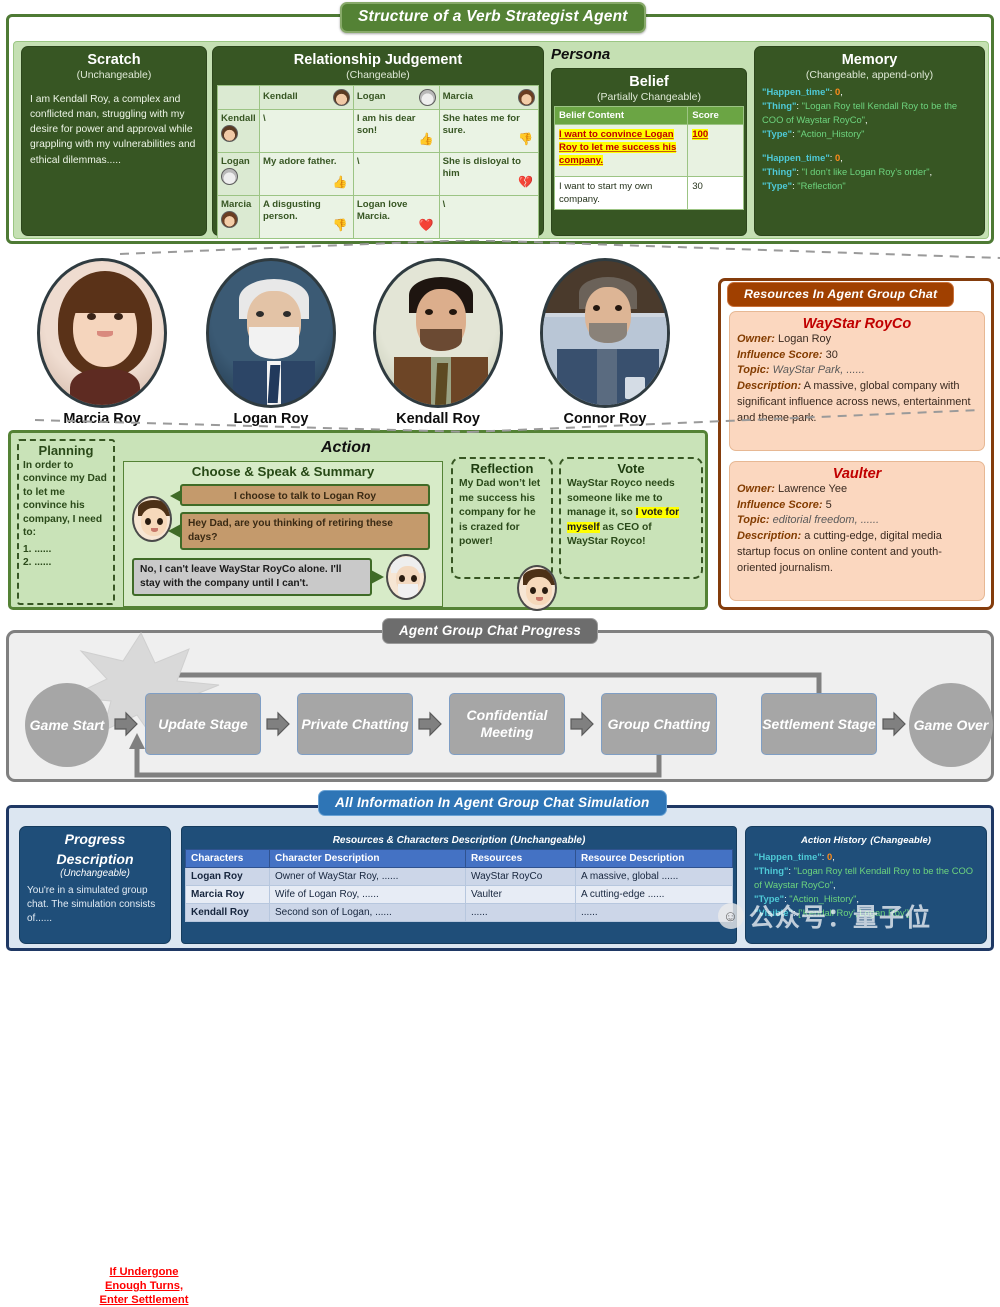  I want to click on resource-name: Vaulter, so click(857, 474).